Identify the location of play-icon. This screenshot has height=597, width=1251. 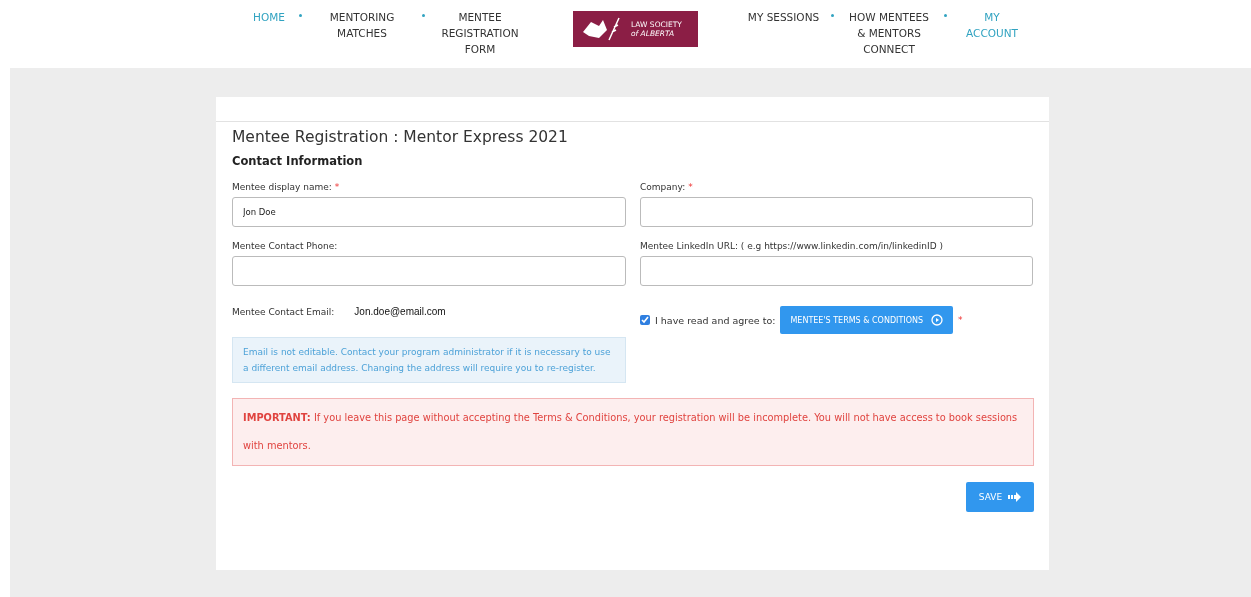
(937, 320).